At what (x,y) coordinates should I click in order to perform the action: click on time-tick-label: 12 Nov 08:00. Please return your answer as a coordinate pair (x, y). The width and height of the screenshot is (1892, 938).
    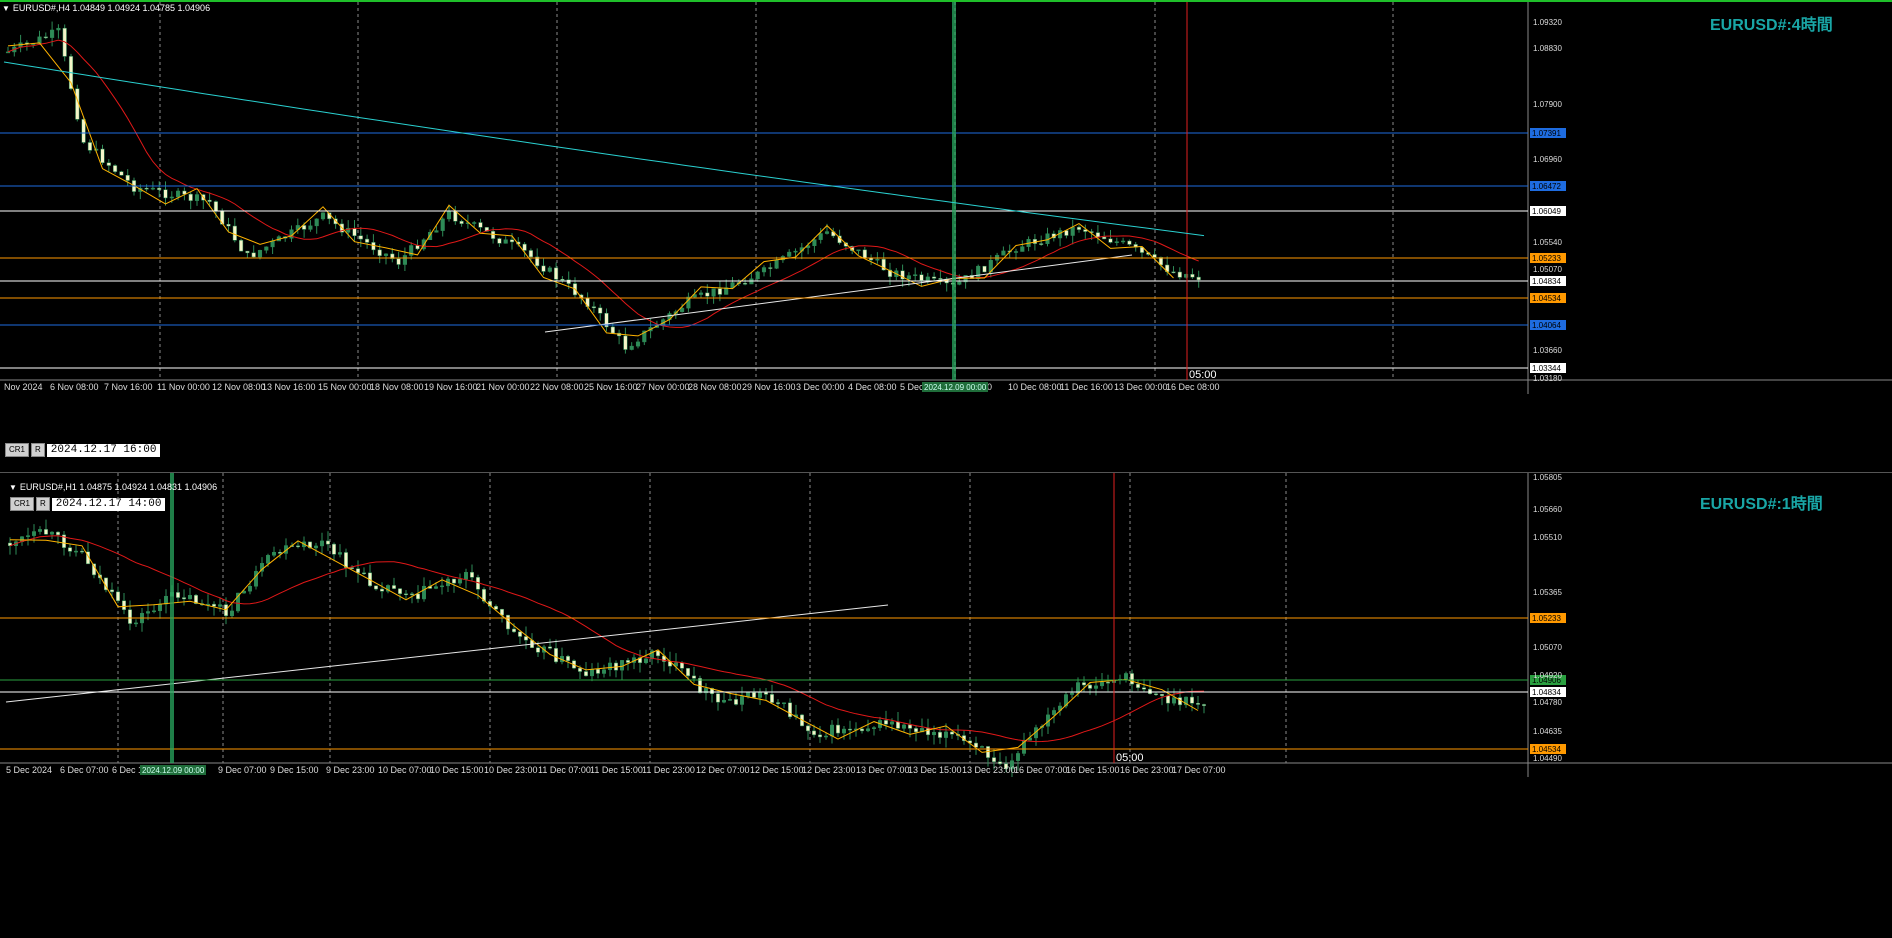
    Looking at the image, I should click on (239, 387).